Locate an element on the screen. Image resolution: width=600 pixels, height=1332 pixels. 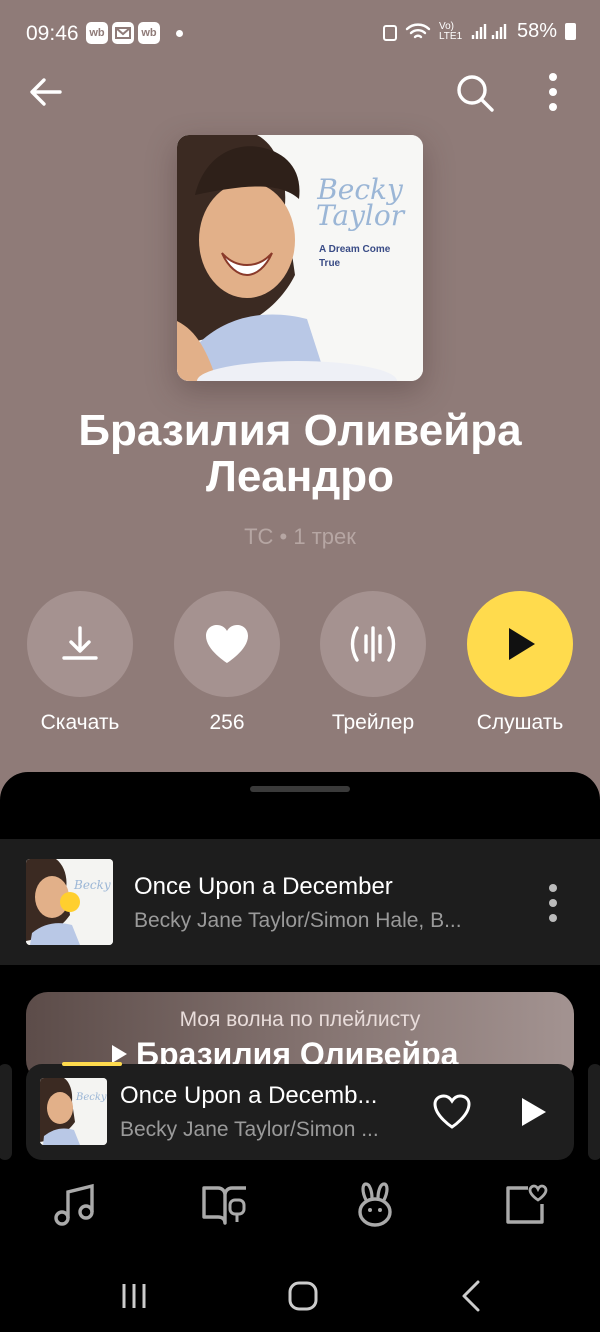
collection-heart-icon is located at coordinates (527, 1204).